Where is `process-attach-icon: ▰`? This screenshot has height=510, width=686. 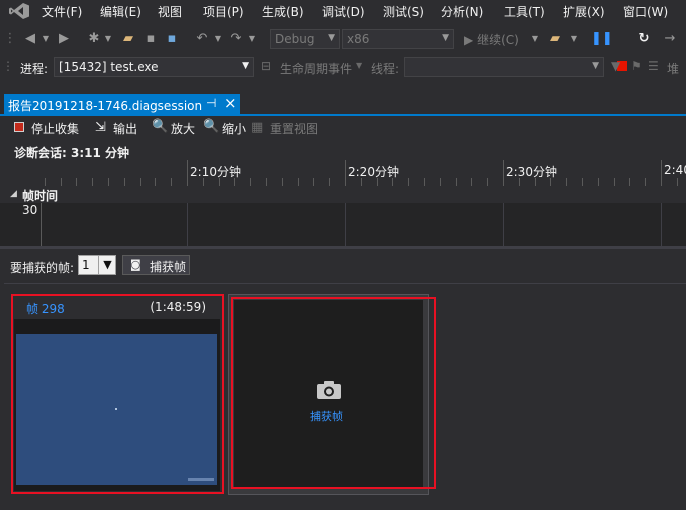 process-attach-icon: ▰ is located at coordinates (555, 39).